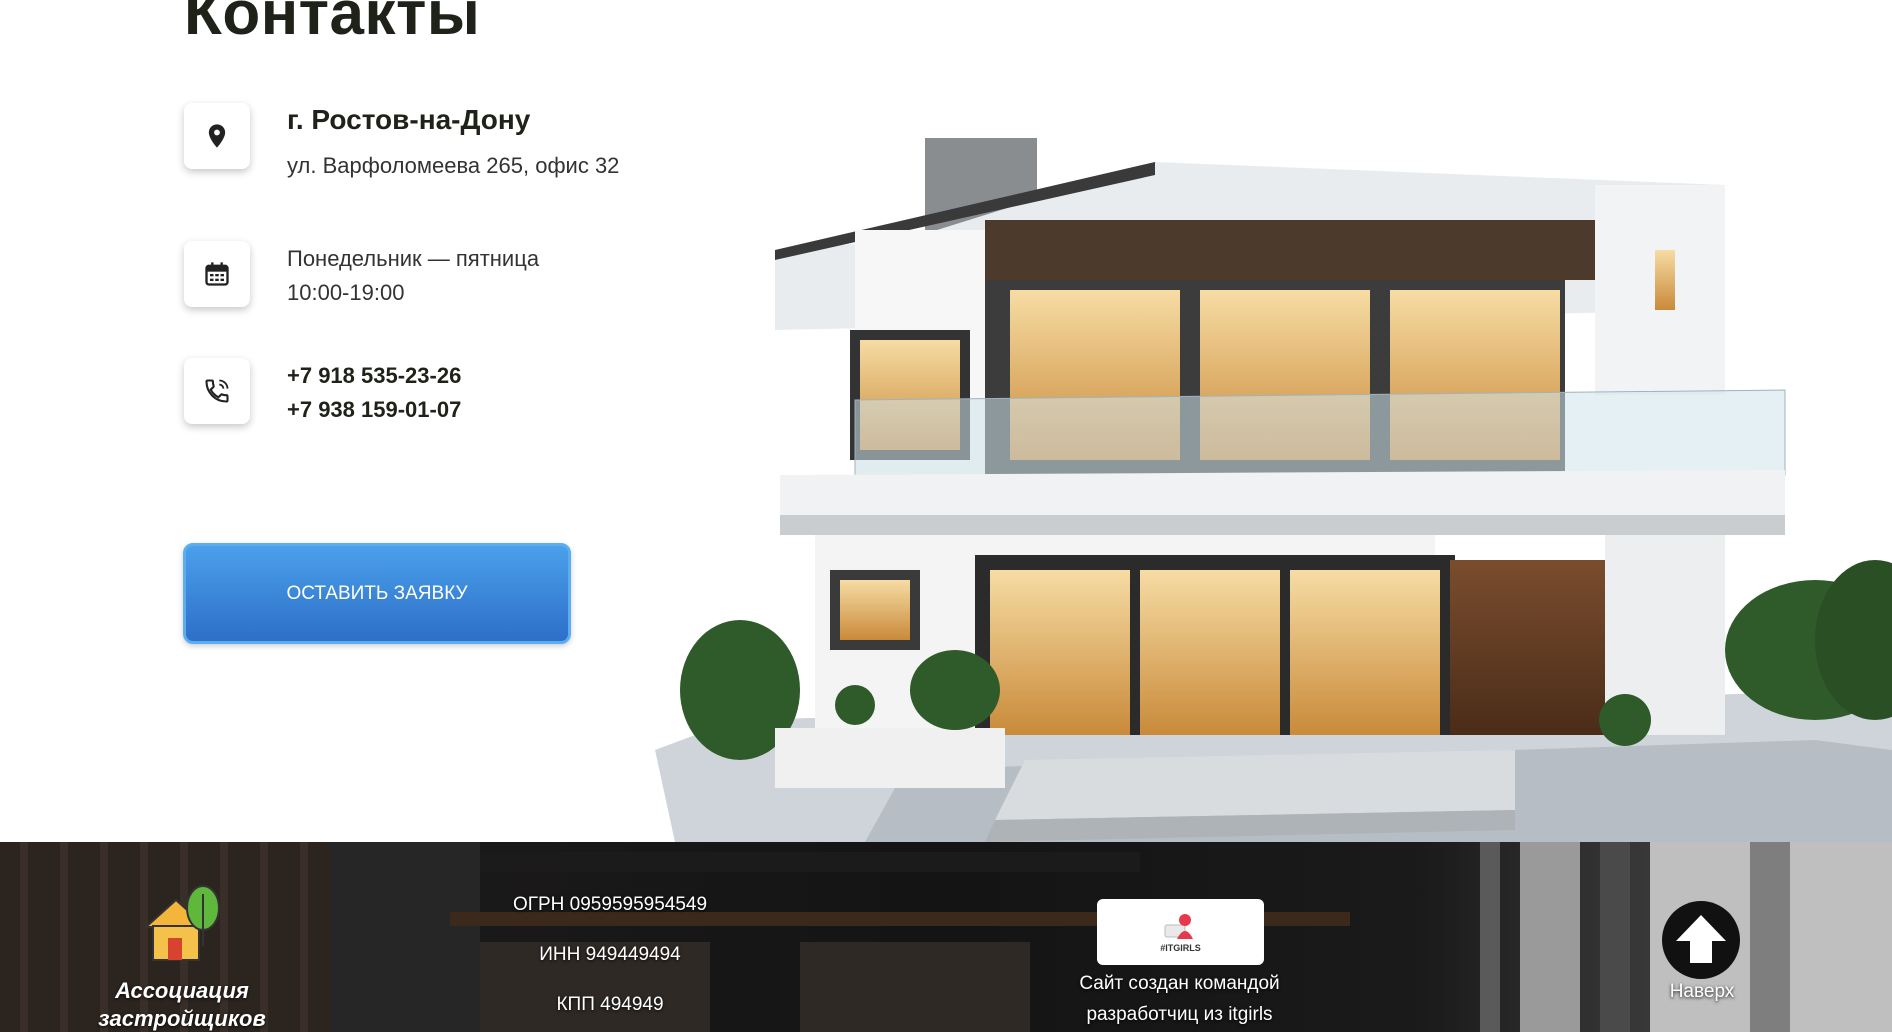  What do you see at coordinates (374, 410) in the screenshot?
I see `phone-link-2: +7 938 159-01-07` at bounding box center [374, 410].